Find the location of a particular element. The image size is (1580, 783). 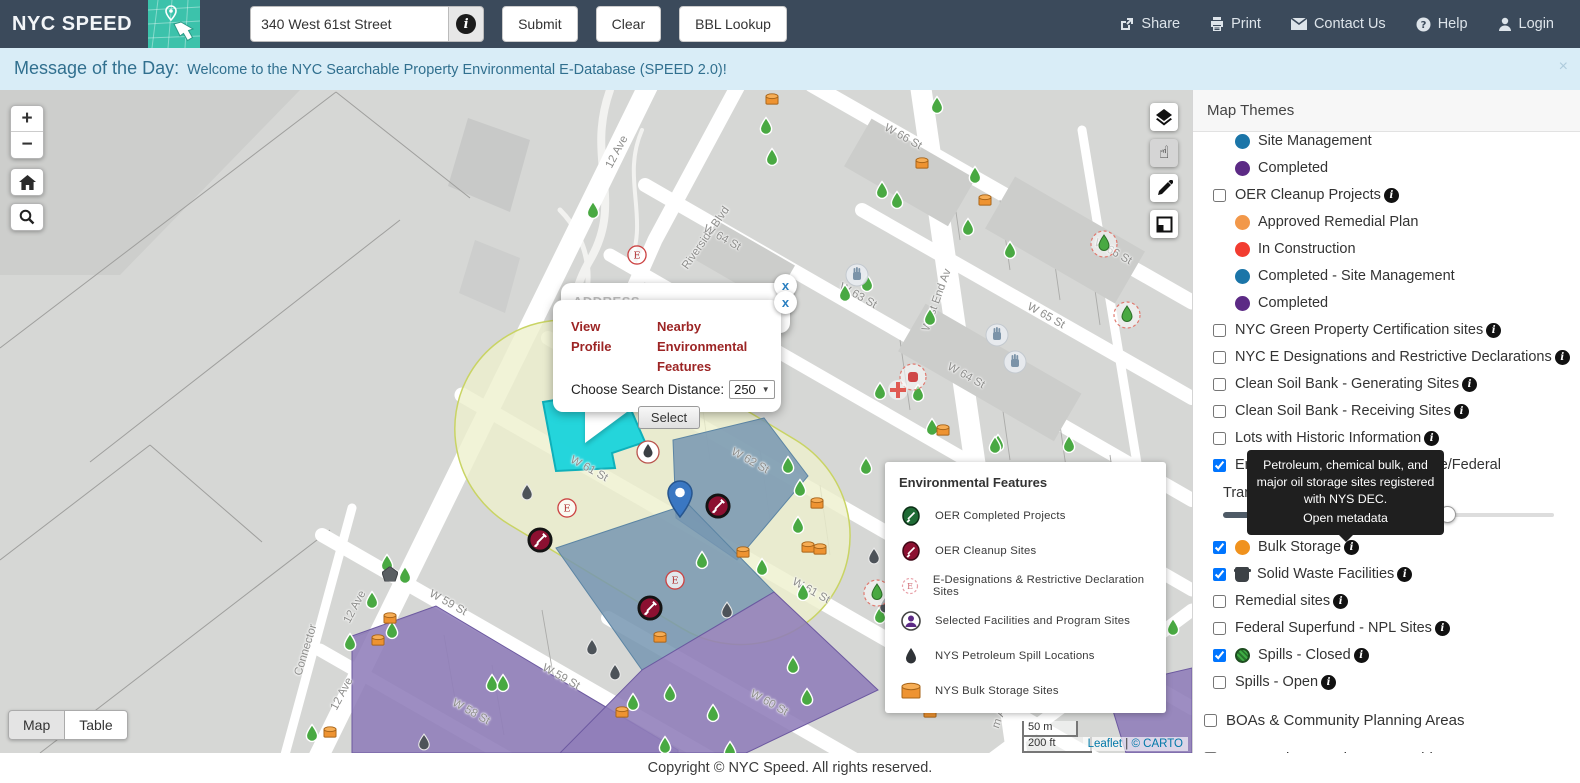

nearby-features-link: Nearby Environmental Features is located at coordinates (712, 347).